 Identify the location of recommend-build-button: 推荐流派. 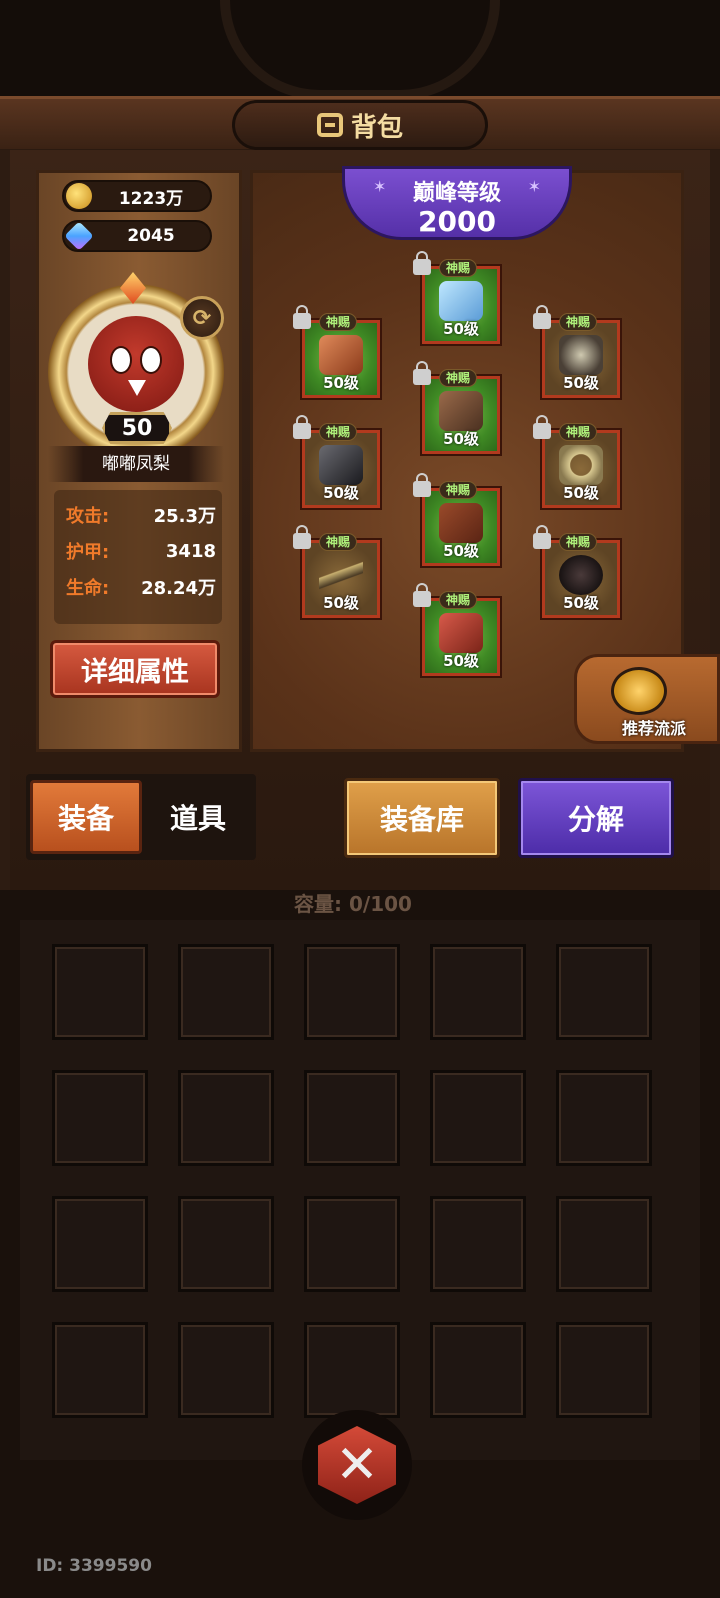
(647, 699).